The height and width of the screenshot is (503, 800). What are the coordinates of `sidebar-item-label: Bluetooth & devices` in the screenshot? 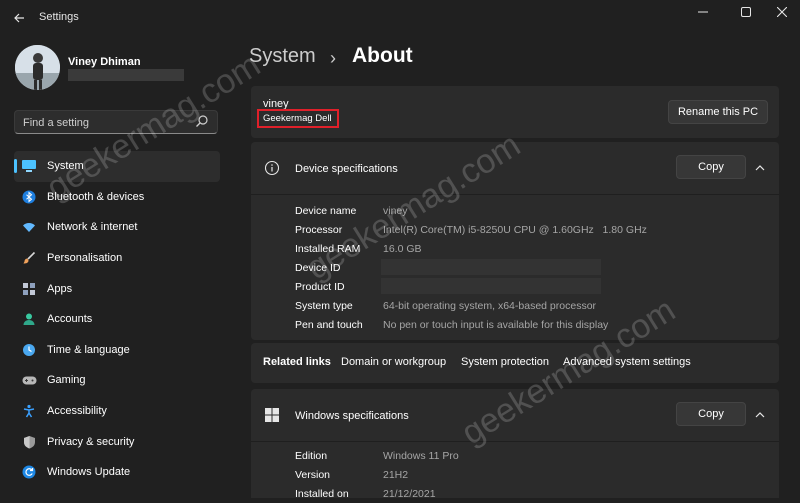 It's located at (96, 196).